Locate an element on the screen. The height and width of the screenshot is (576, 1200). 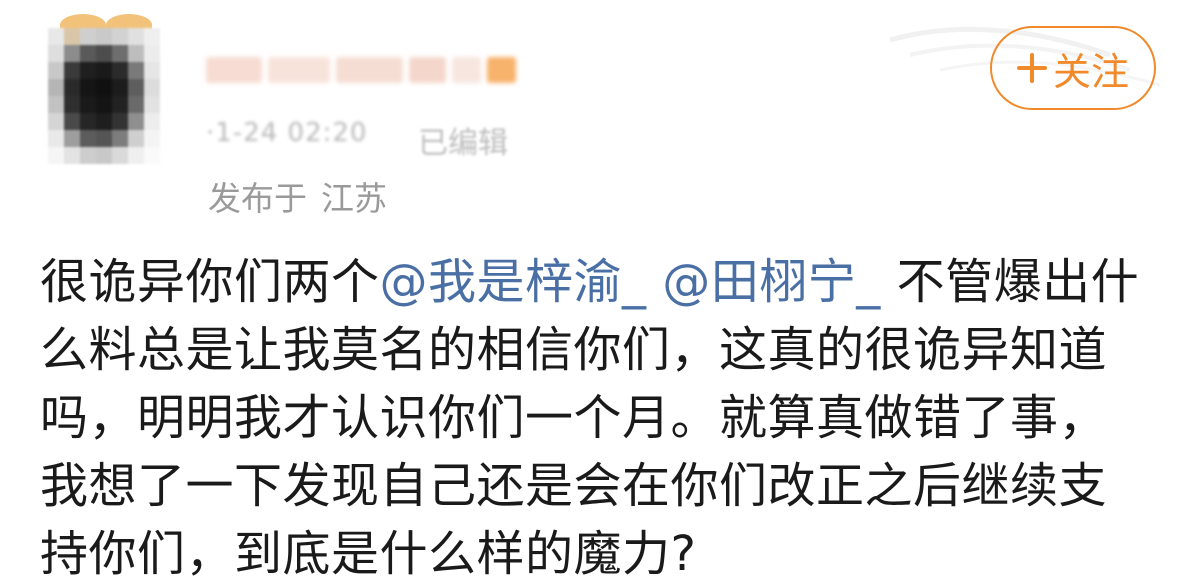
avatar-mosaic is located at coordinates (104, 96).